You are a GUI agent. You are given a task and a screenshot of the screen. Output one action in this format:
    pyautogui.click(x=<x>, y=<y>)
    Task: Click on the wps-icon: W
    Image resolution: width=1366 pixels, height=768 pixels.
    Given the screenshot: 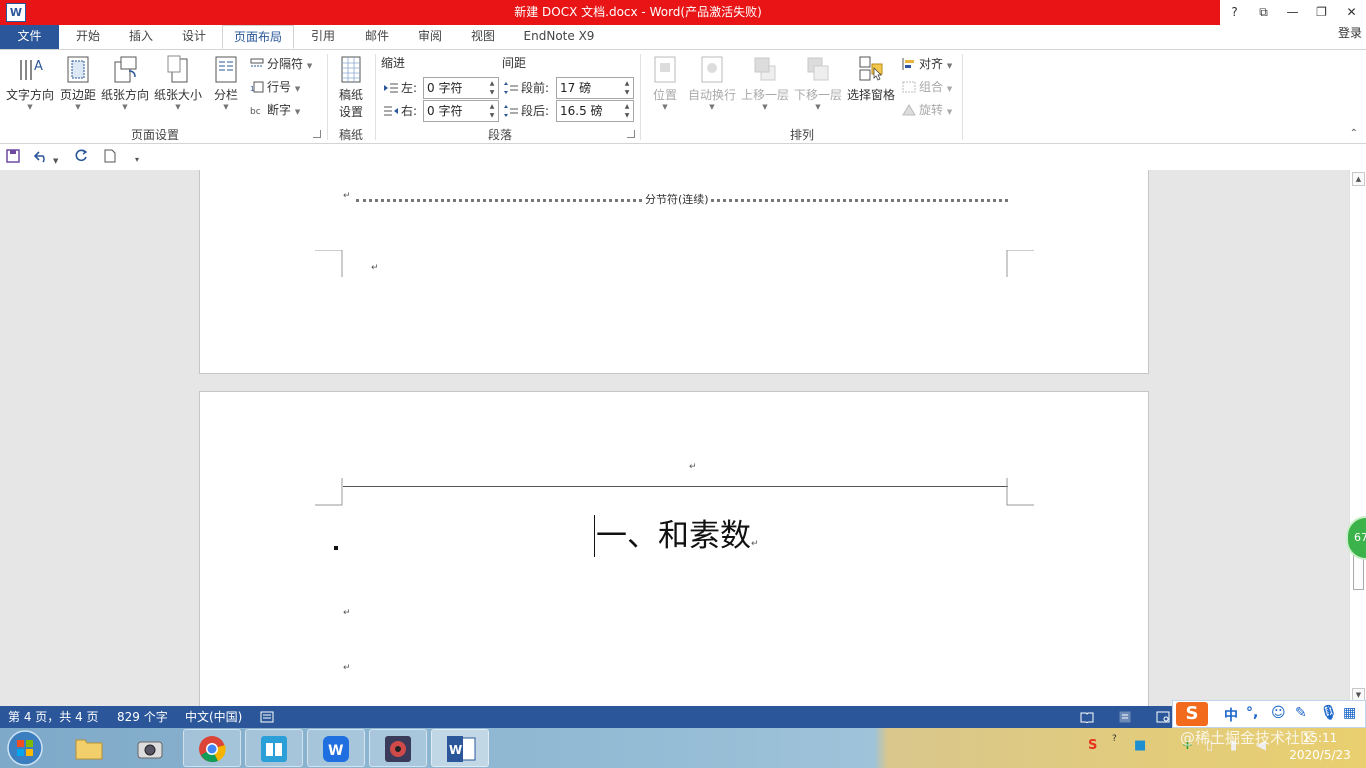 What is the action you would take?
    pyautogui.click(x=336, y=749)
    